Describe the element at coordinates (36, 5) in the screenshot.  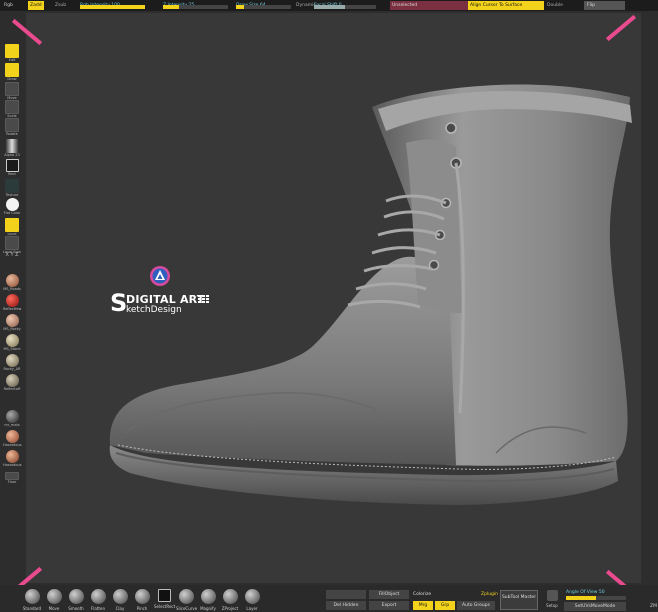
I see `zadd-button: Zadd` at that location.